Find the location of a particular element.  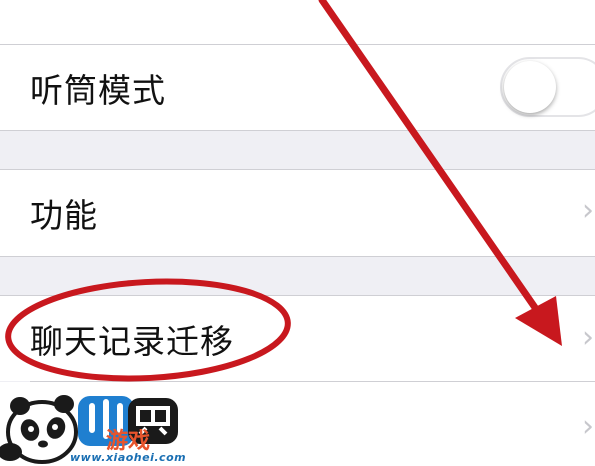

highlight-ellipse is located at coordinates (148, 330).